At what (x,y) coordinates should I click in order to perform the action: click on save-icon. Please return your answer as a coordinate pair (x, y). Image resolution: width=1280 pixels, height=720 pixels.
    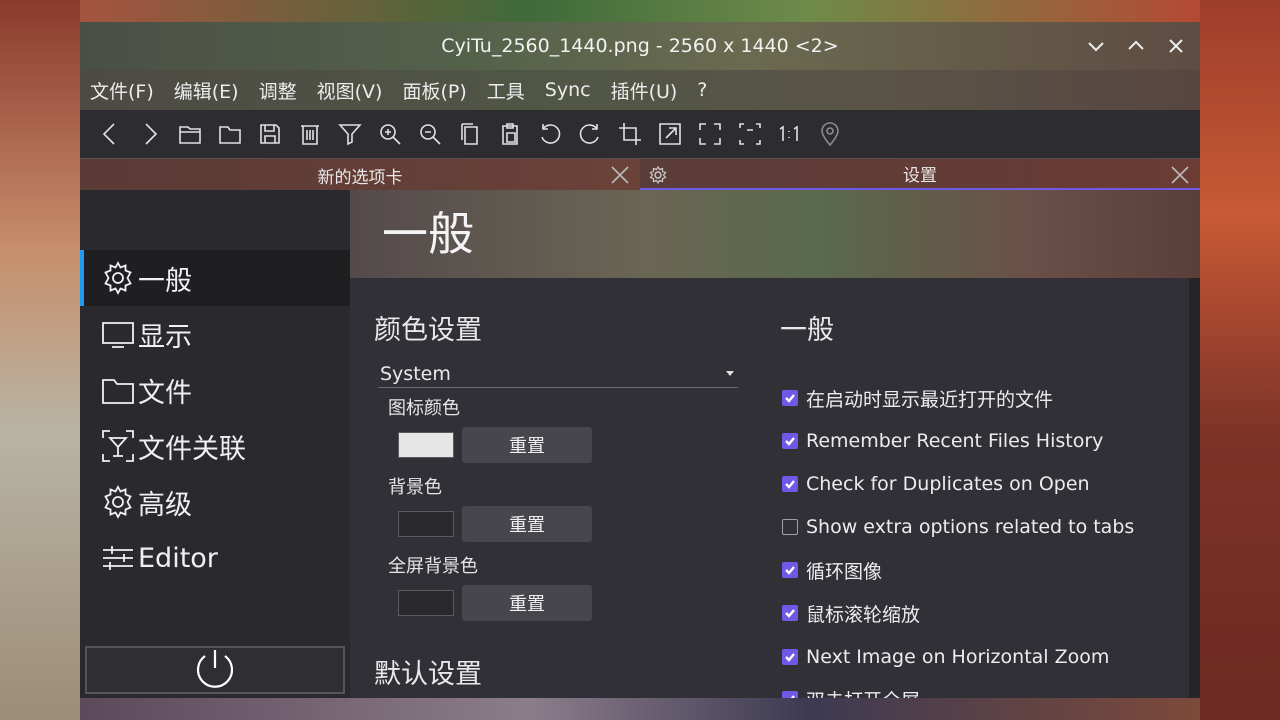
    Looking at the image, I should click on (270, 134).